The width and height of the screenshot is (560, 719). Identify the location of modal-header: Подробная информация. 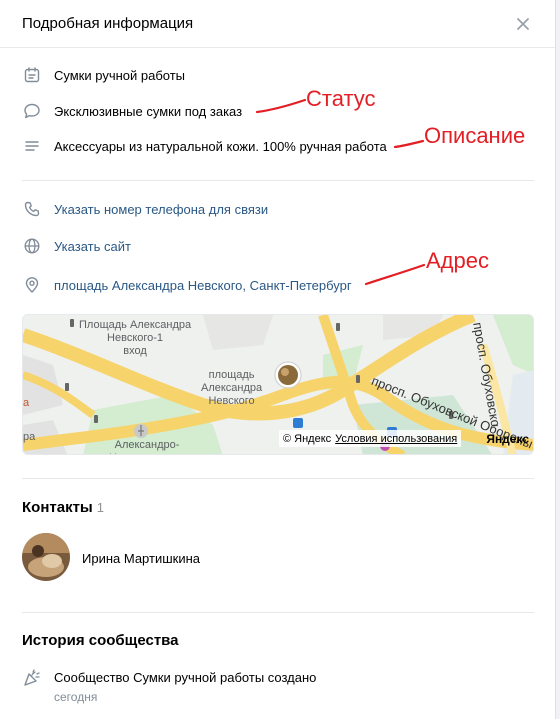
(277, 24).